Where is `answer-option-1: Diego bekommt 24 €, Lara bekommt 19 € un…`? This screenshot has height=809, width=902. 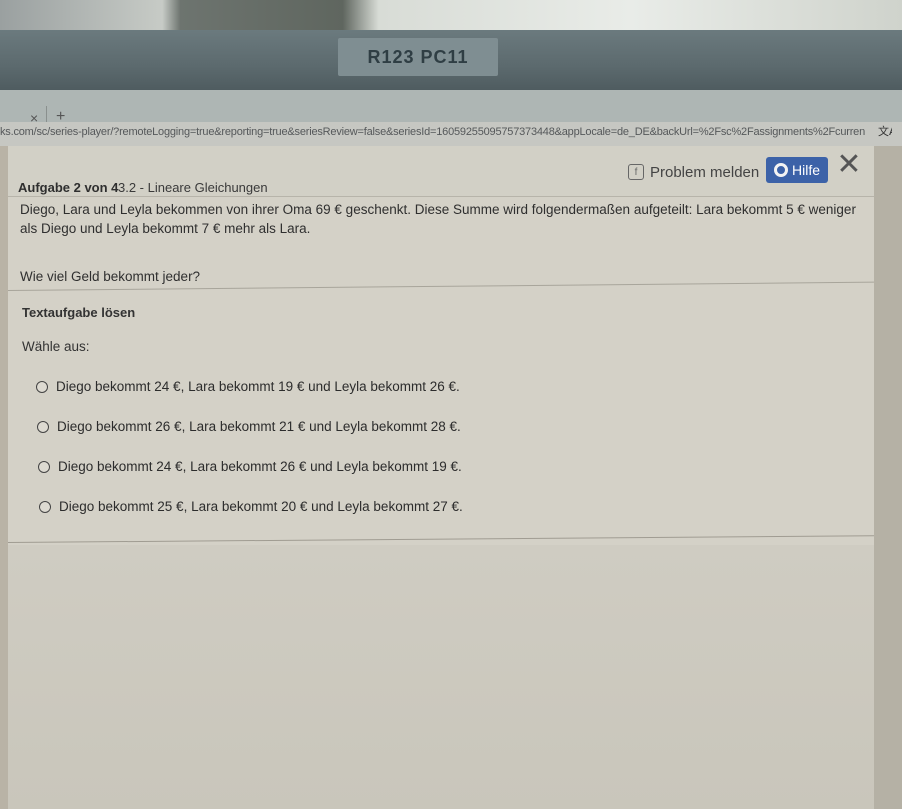 answer-option-1: Diego bekommt 24 €, Lara bekommt 19 € un… is located at coordinates (248, 386).